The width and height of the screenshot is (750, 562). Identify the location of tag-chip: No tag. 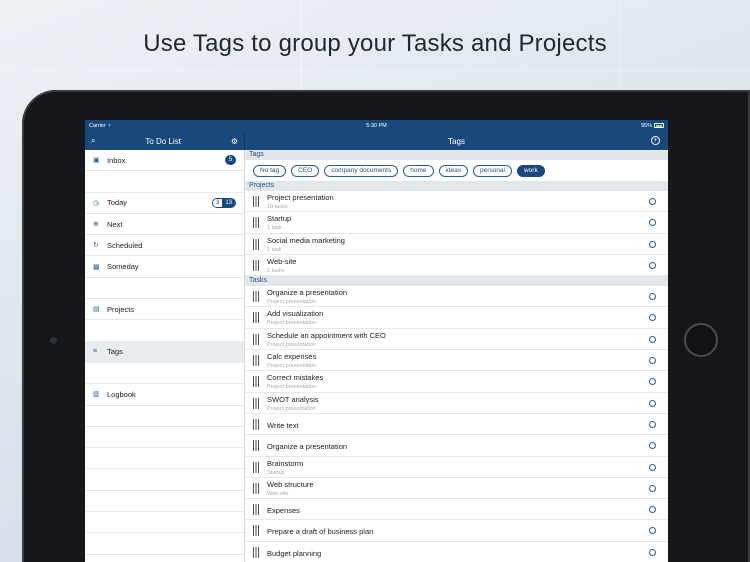
(270, 170).